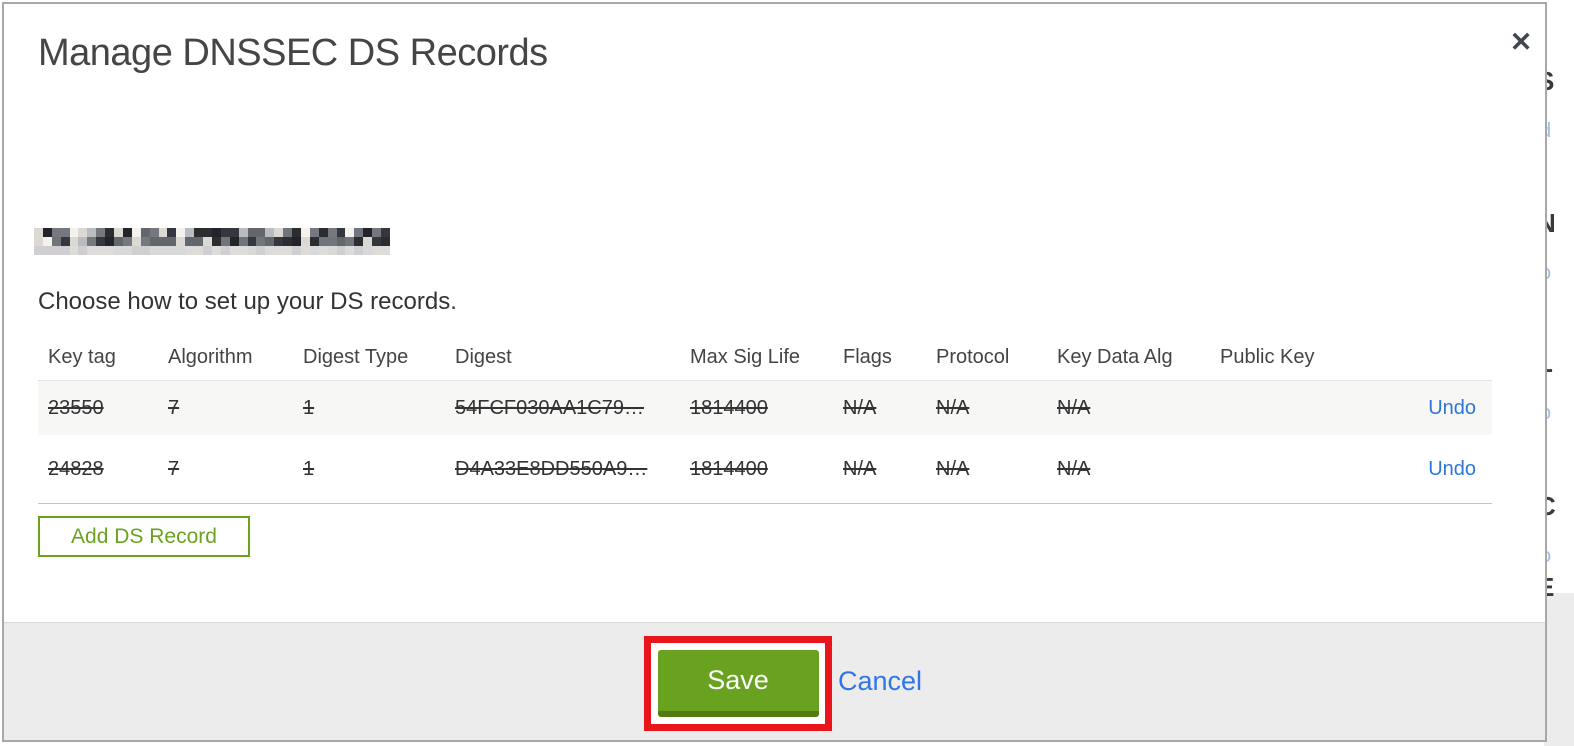 The height and width of the screenshot is (746, 1574). What do you see at coordinates (247, 301) in the screenshot?
I see `ds-records-instruction: Choose how to set up your DS records.` at bounding box center [247, 301].